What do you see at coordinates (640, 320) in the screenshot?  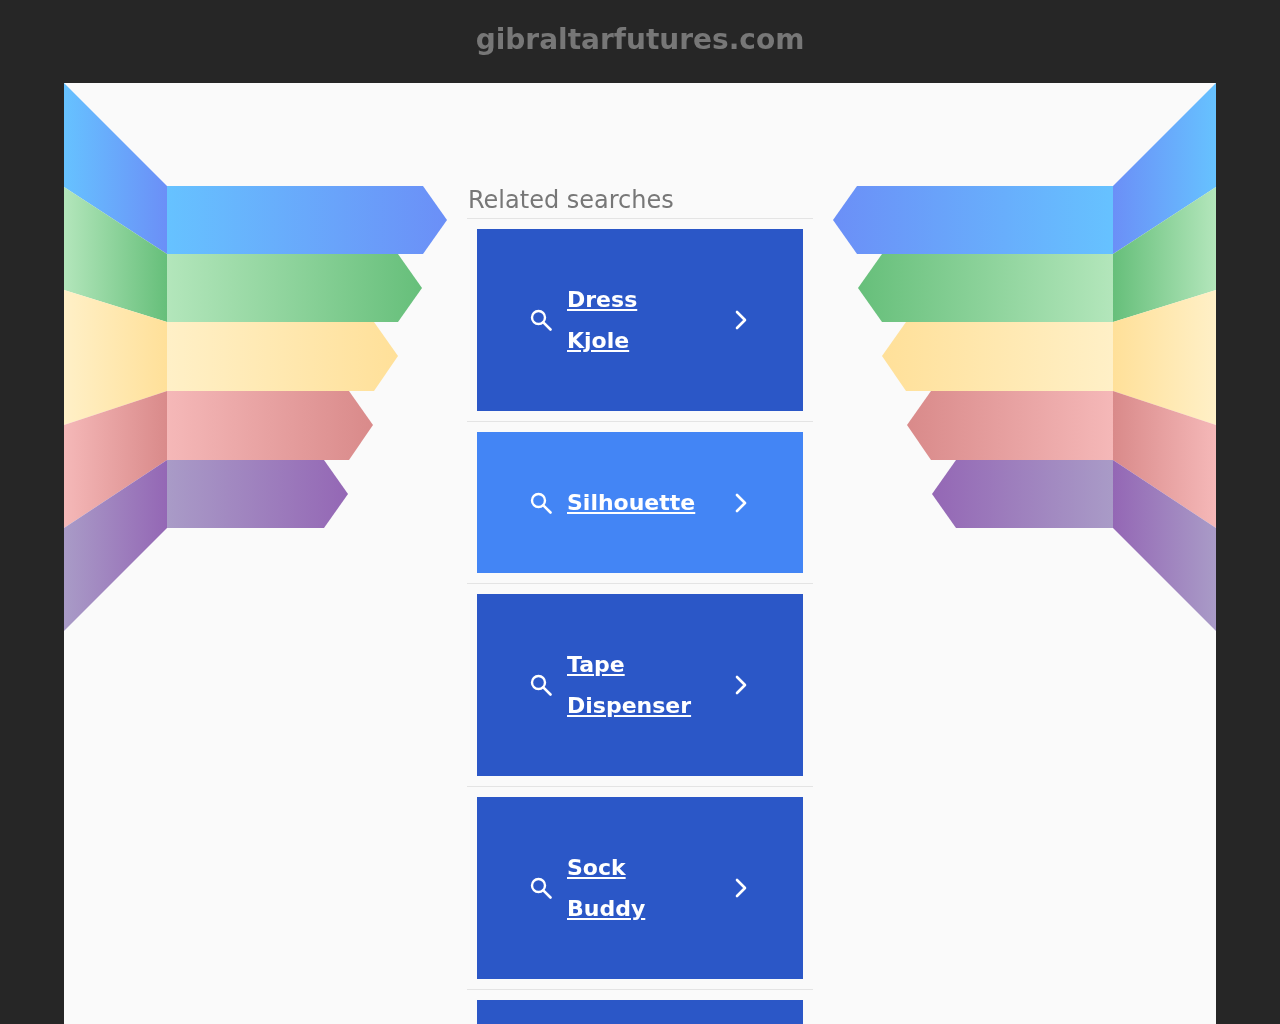 I see `search-link: Dress Kjole` at bounding box center [640, 320].